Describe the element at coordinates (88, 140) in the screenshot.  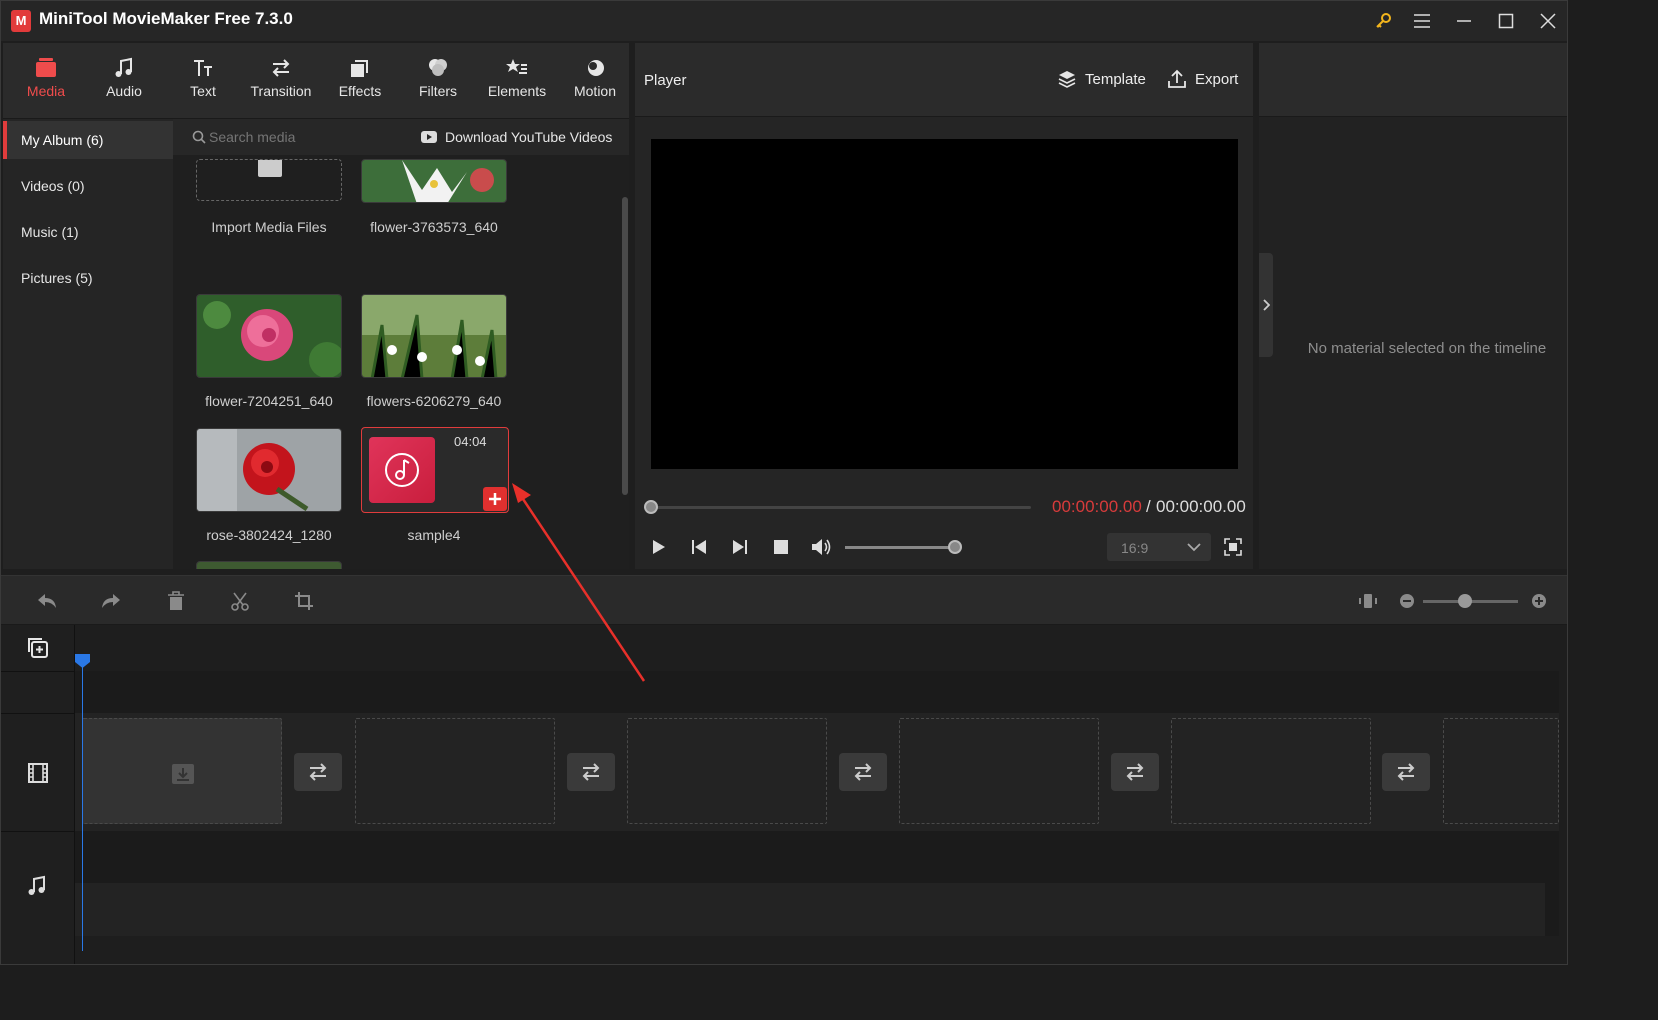
I see `sidebar-item-my-album: My Album (6)` at that location.